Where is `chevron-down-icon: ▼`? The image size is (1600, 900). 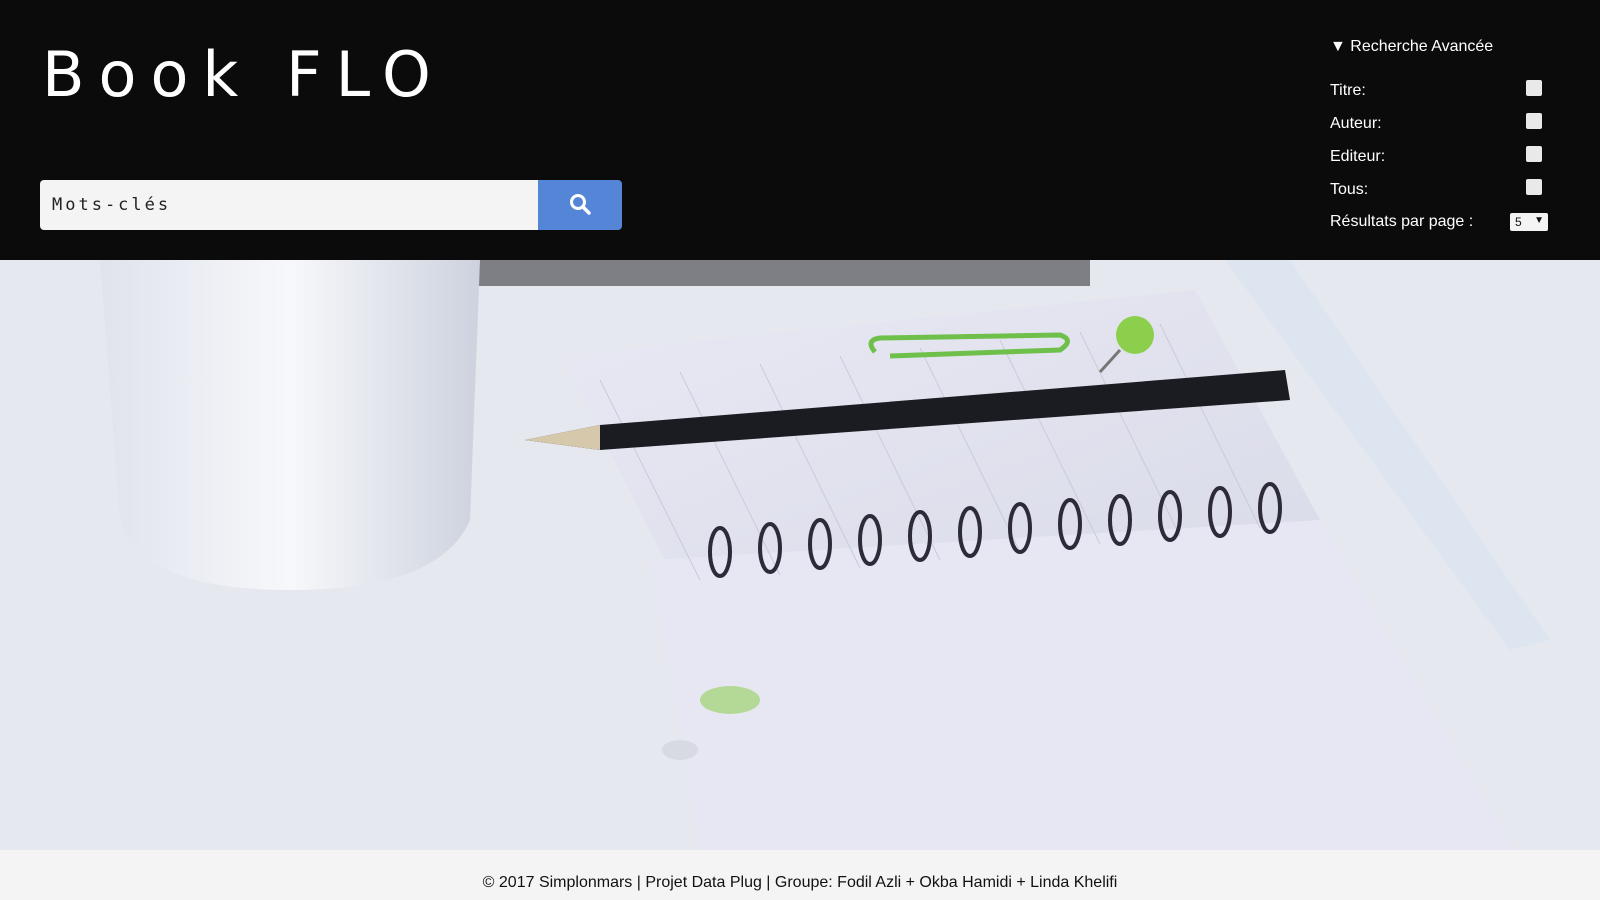
chevron-down-icon: ▼ is located at coordinates (1539, 220).